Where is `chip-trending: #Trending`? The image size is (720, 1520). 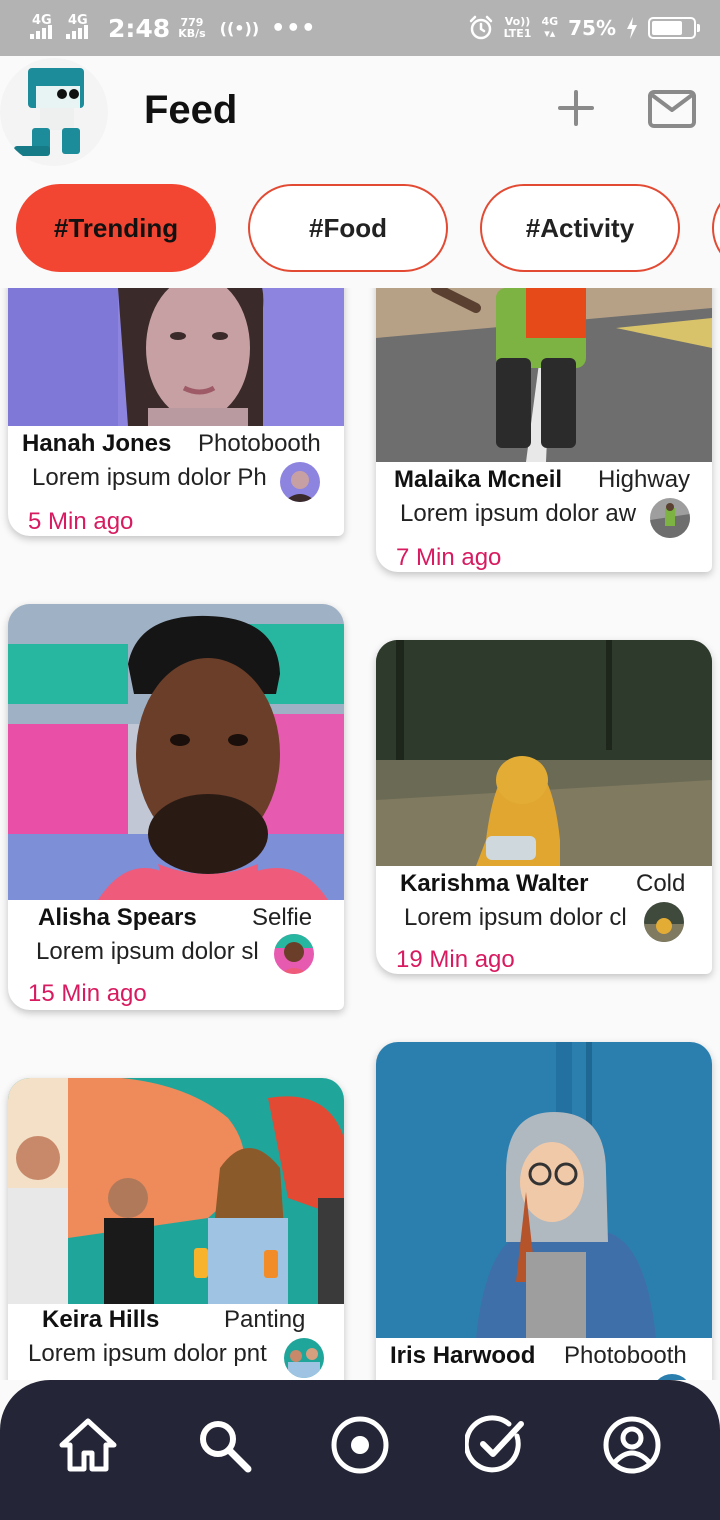 chip-trending: #Trending is located at coordinates (116, 228).